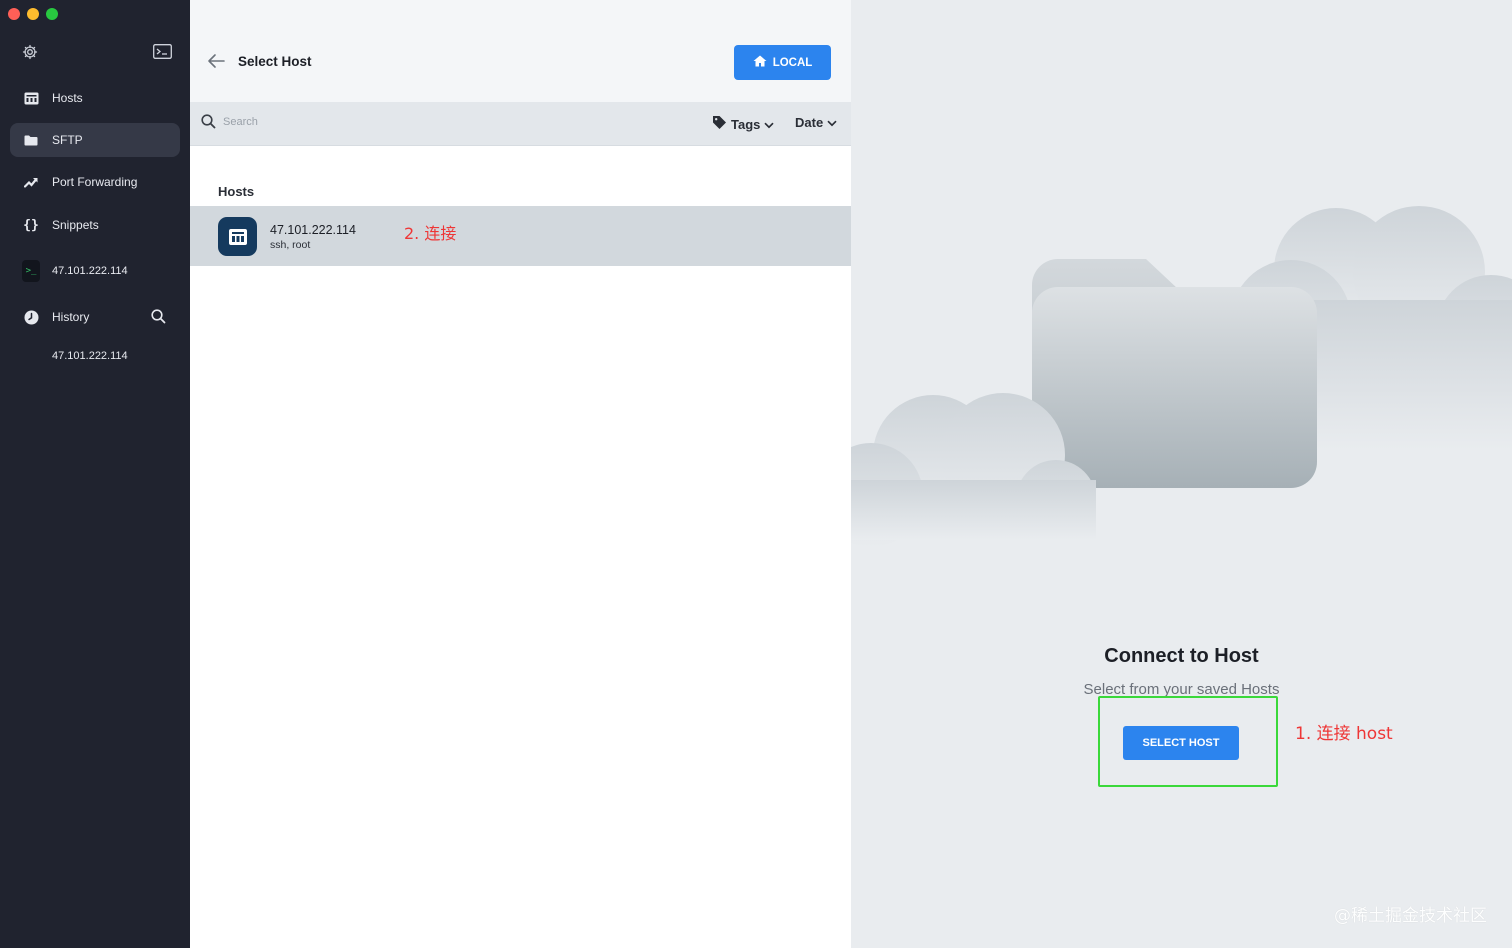 The width and height of the screenshot is (1512, 948). I want to click on terminal-session-icon: >_, so click(31, 271).